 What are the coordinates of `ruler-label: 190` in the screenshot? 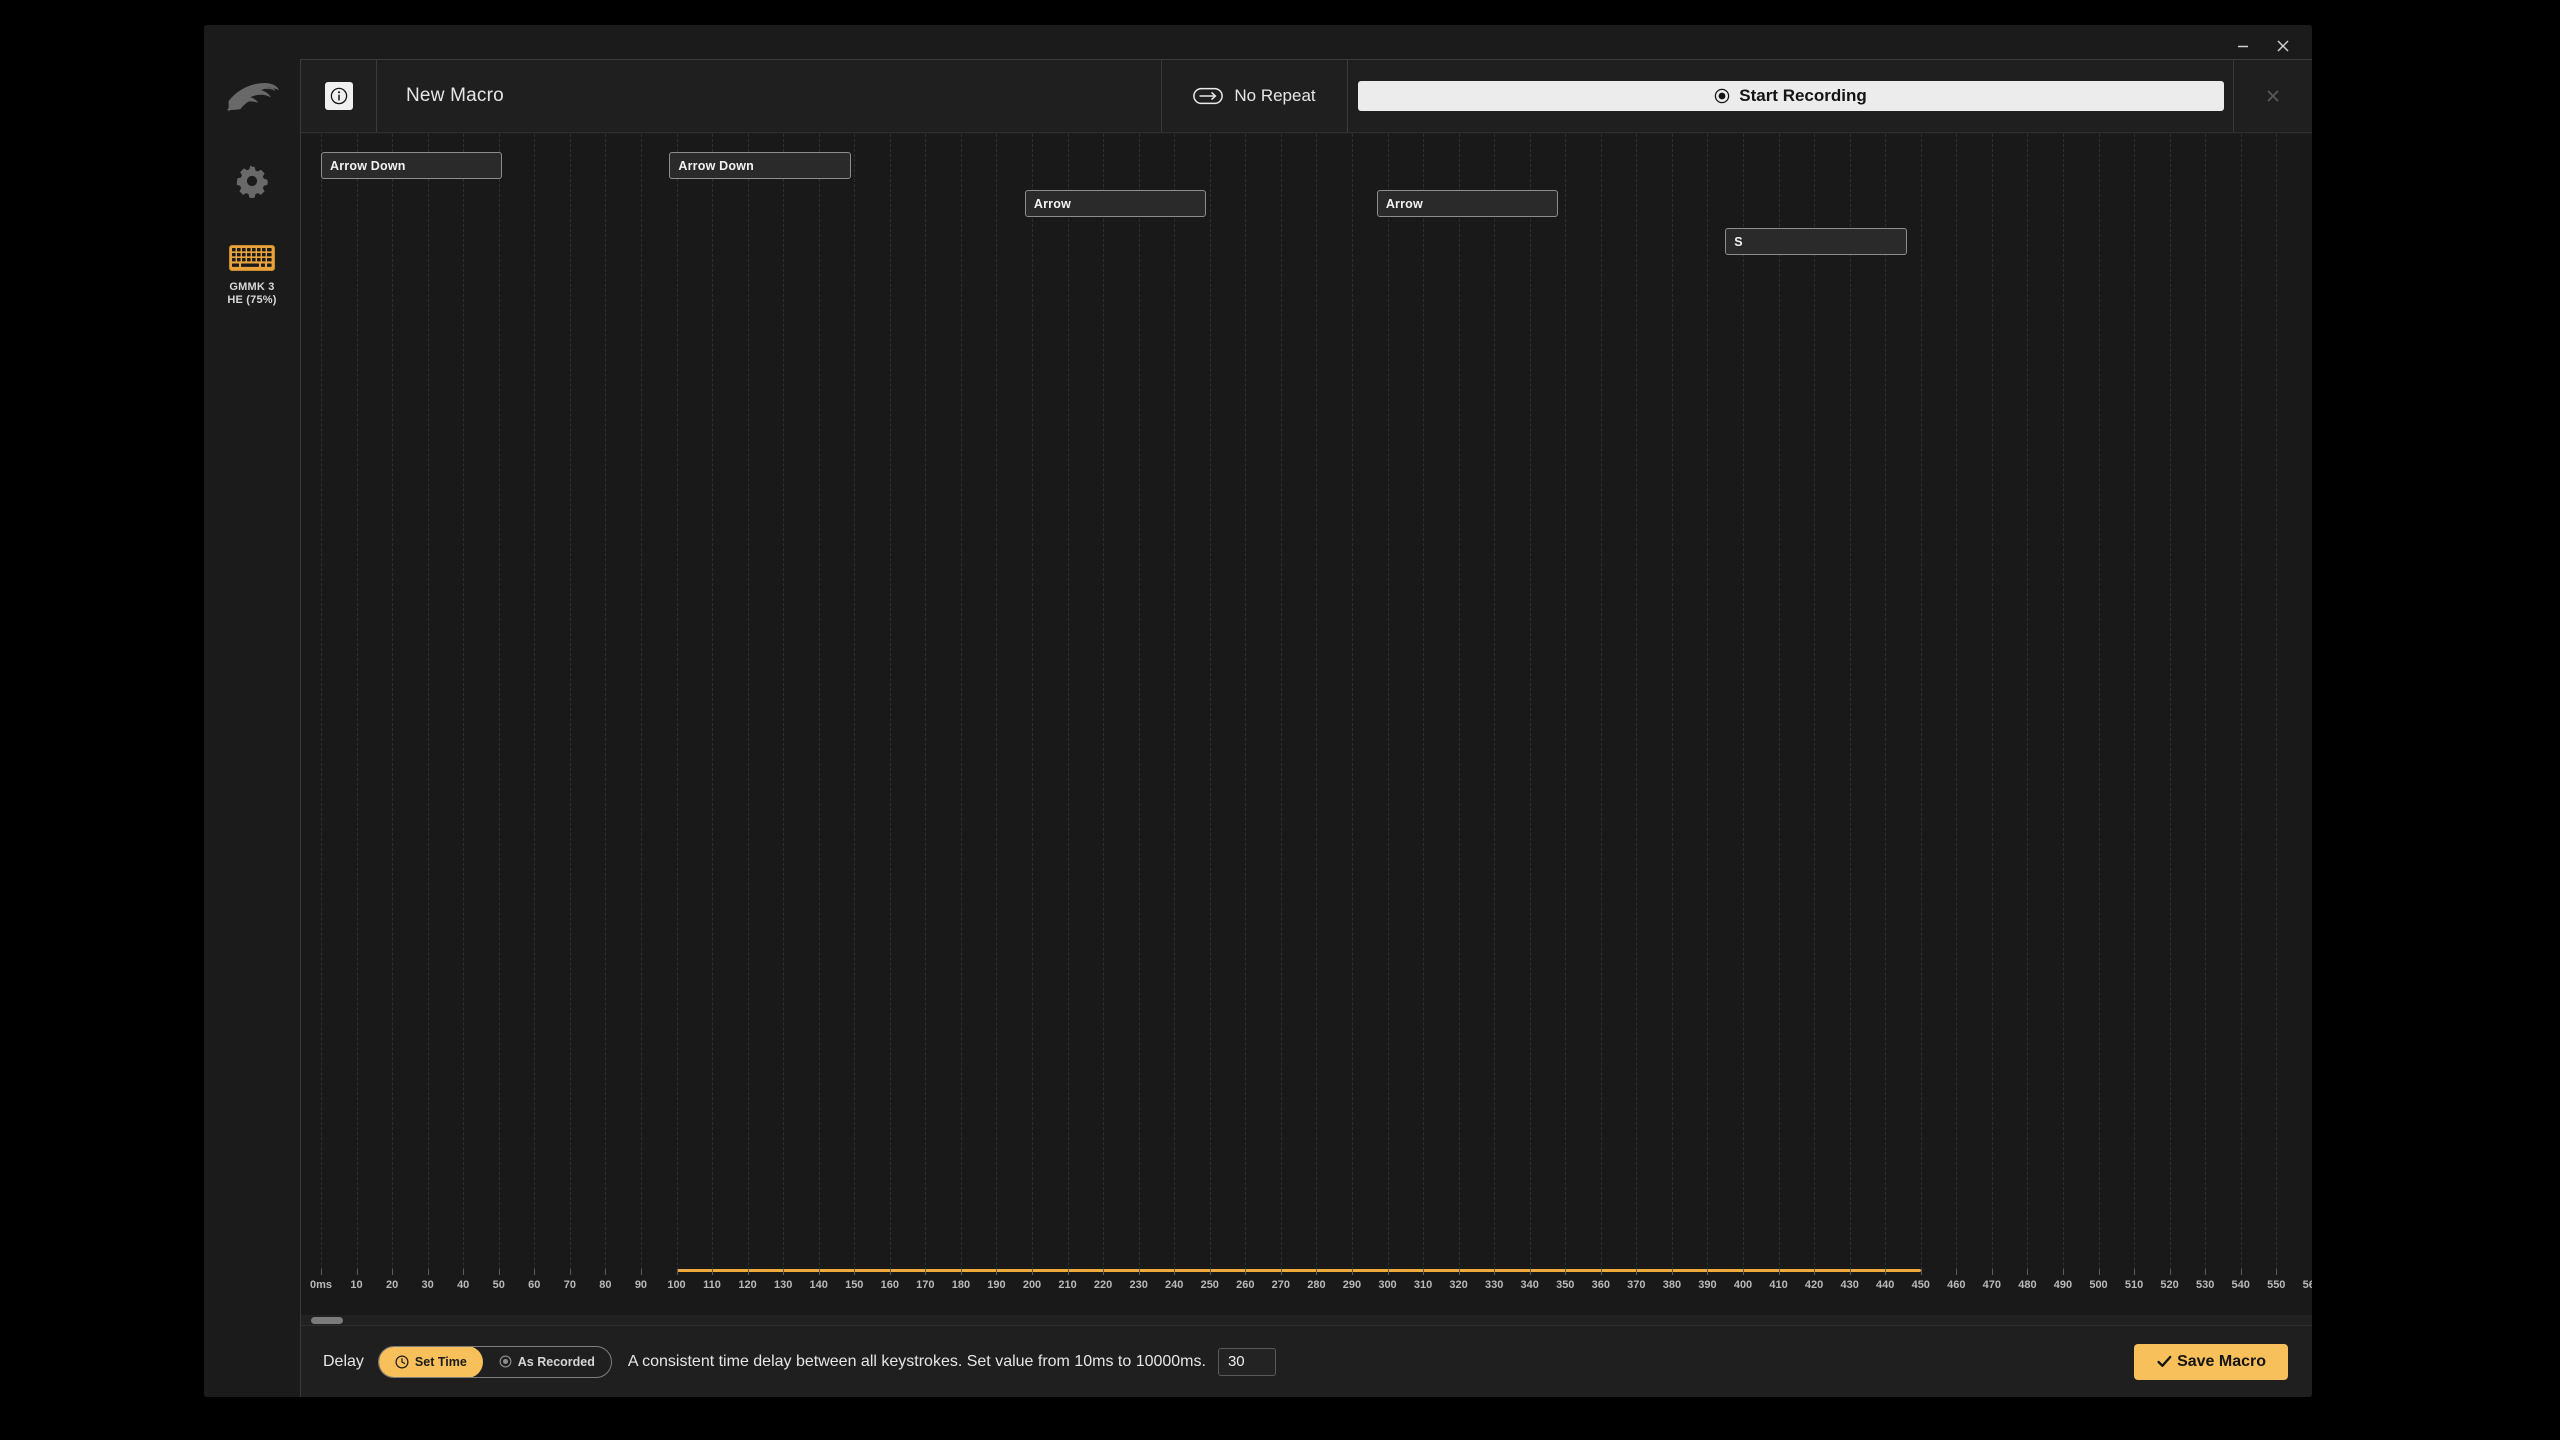 It's located at (996, 1285).